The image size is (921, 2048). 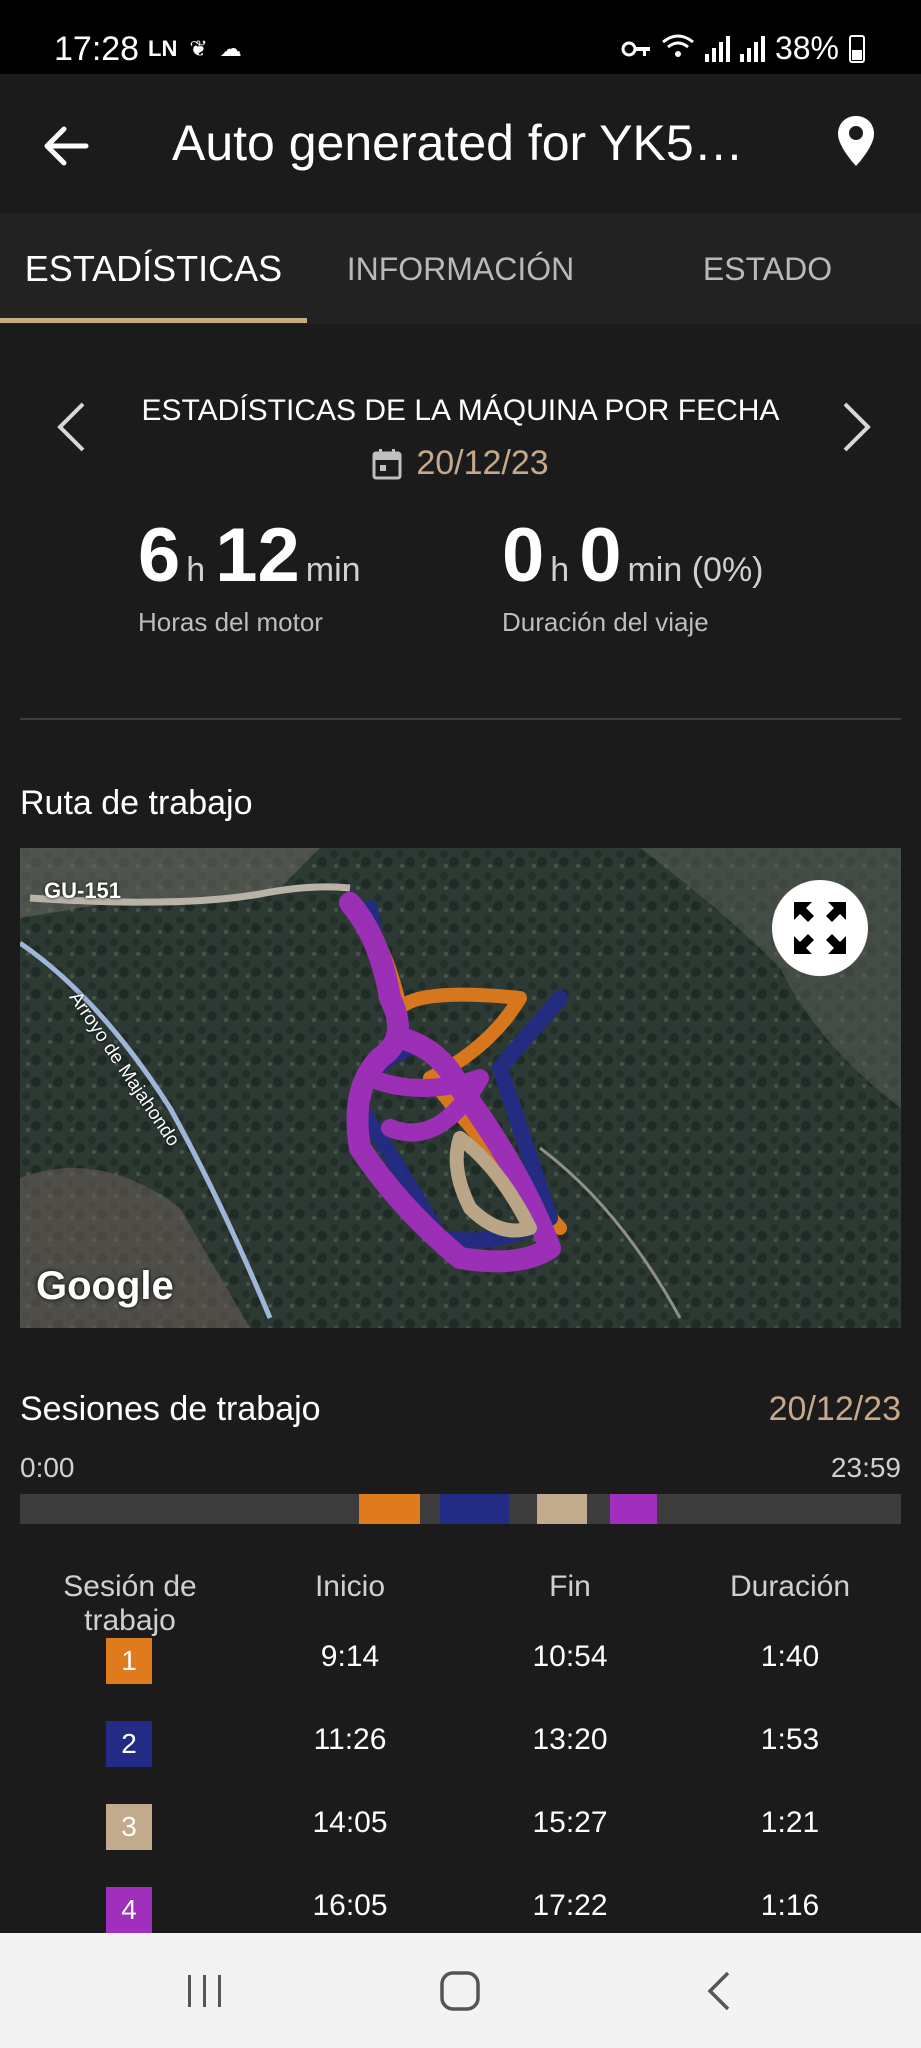 I want to click on wifi-icon, so click(x=678, y=48).